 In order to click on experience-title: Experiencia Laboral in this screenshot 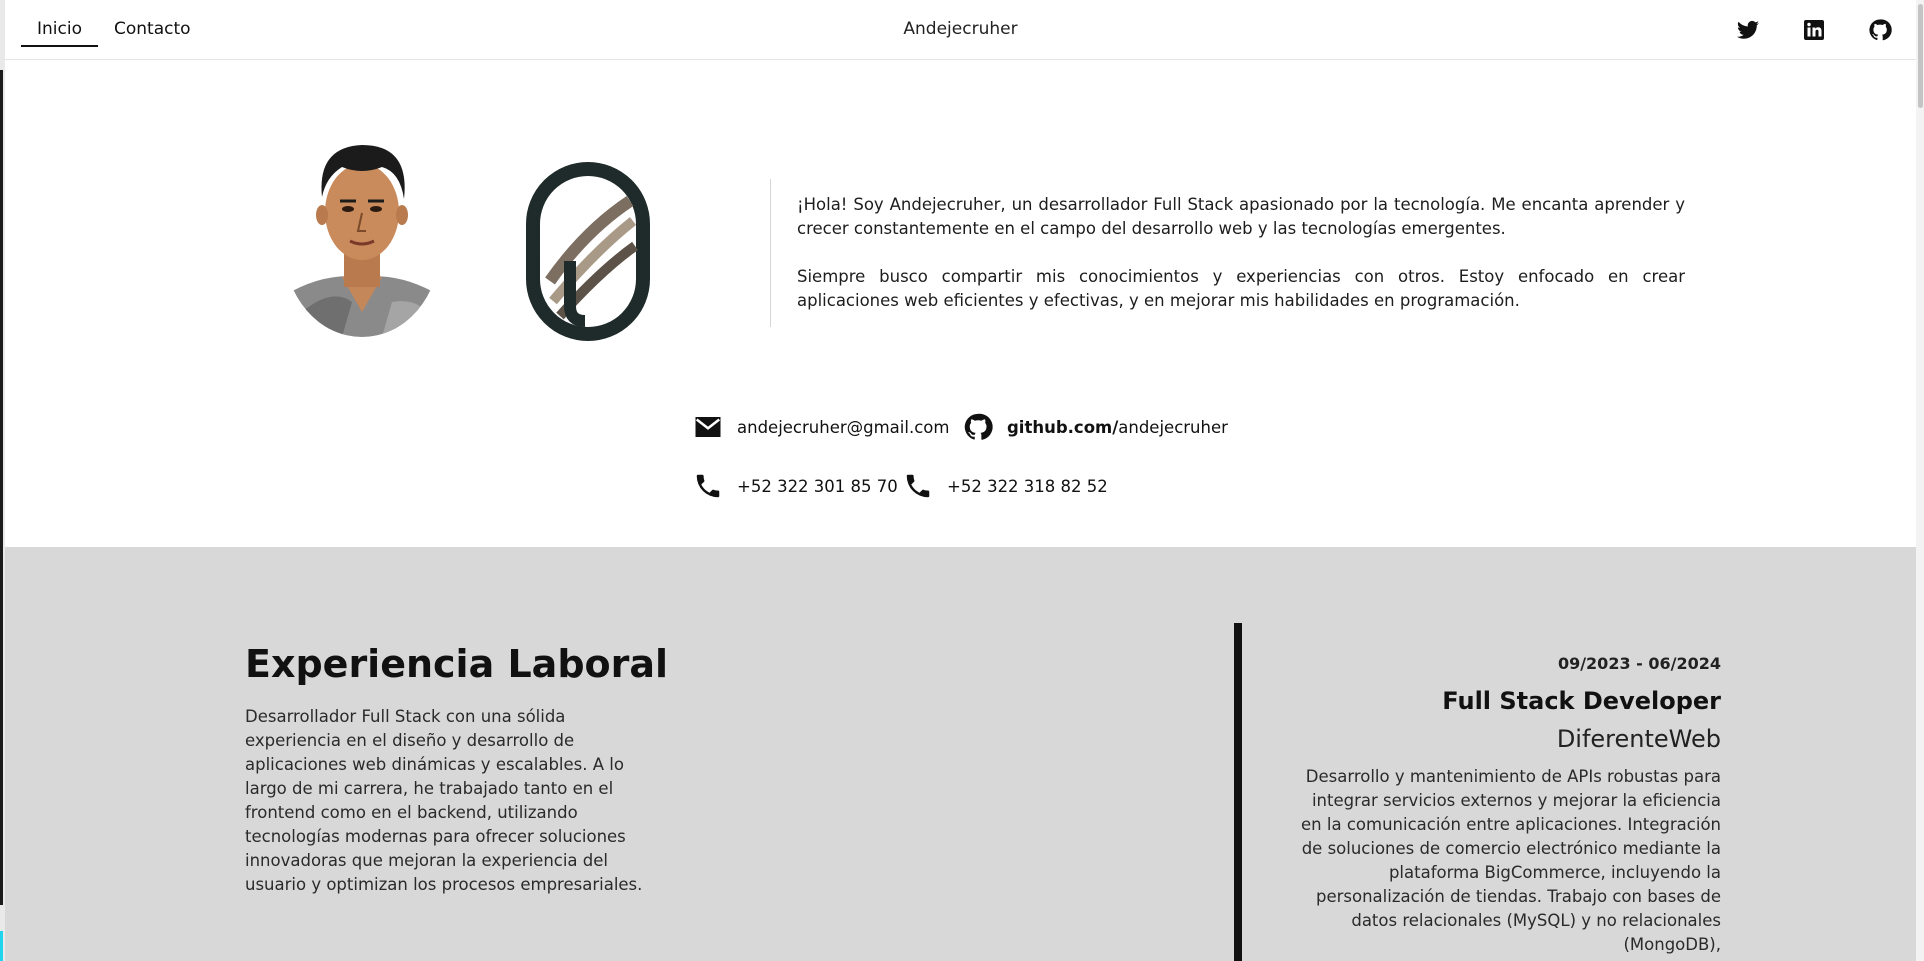, I will do `click(457, 664)`.